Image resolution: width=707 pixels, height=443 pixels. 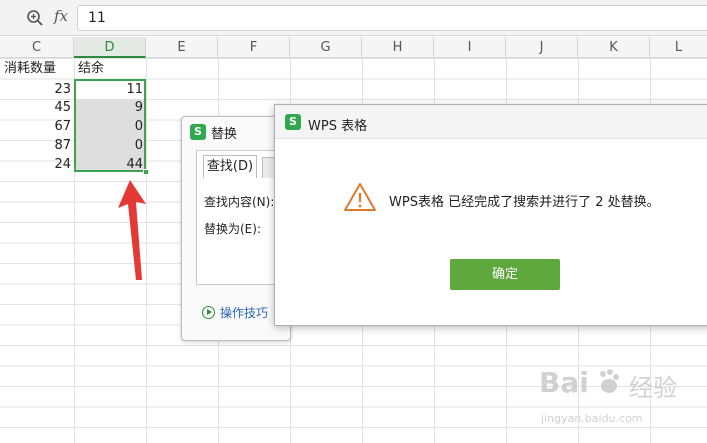 What do you see at coordinates (61, 16) in the screenshot?
I see `fx-icon: fx` at bounding box center [61, 16].